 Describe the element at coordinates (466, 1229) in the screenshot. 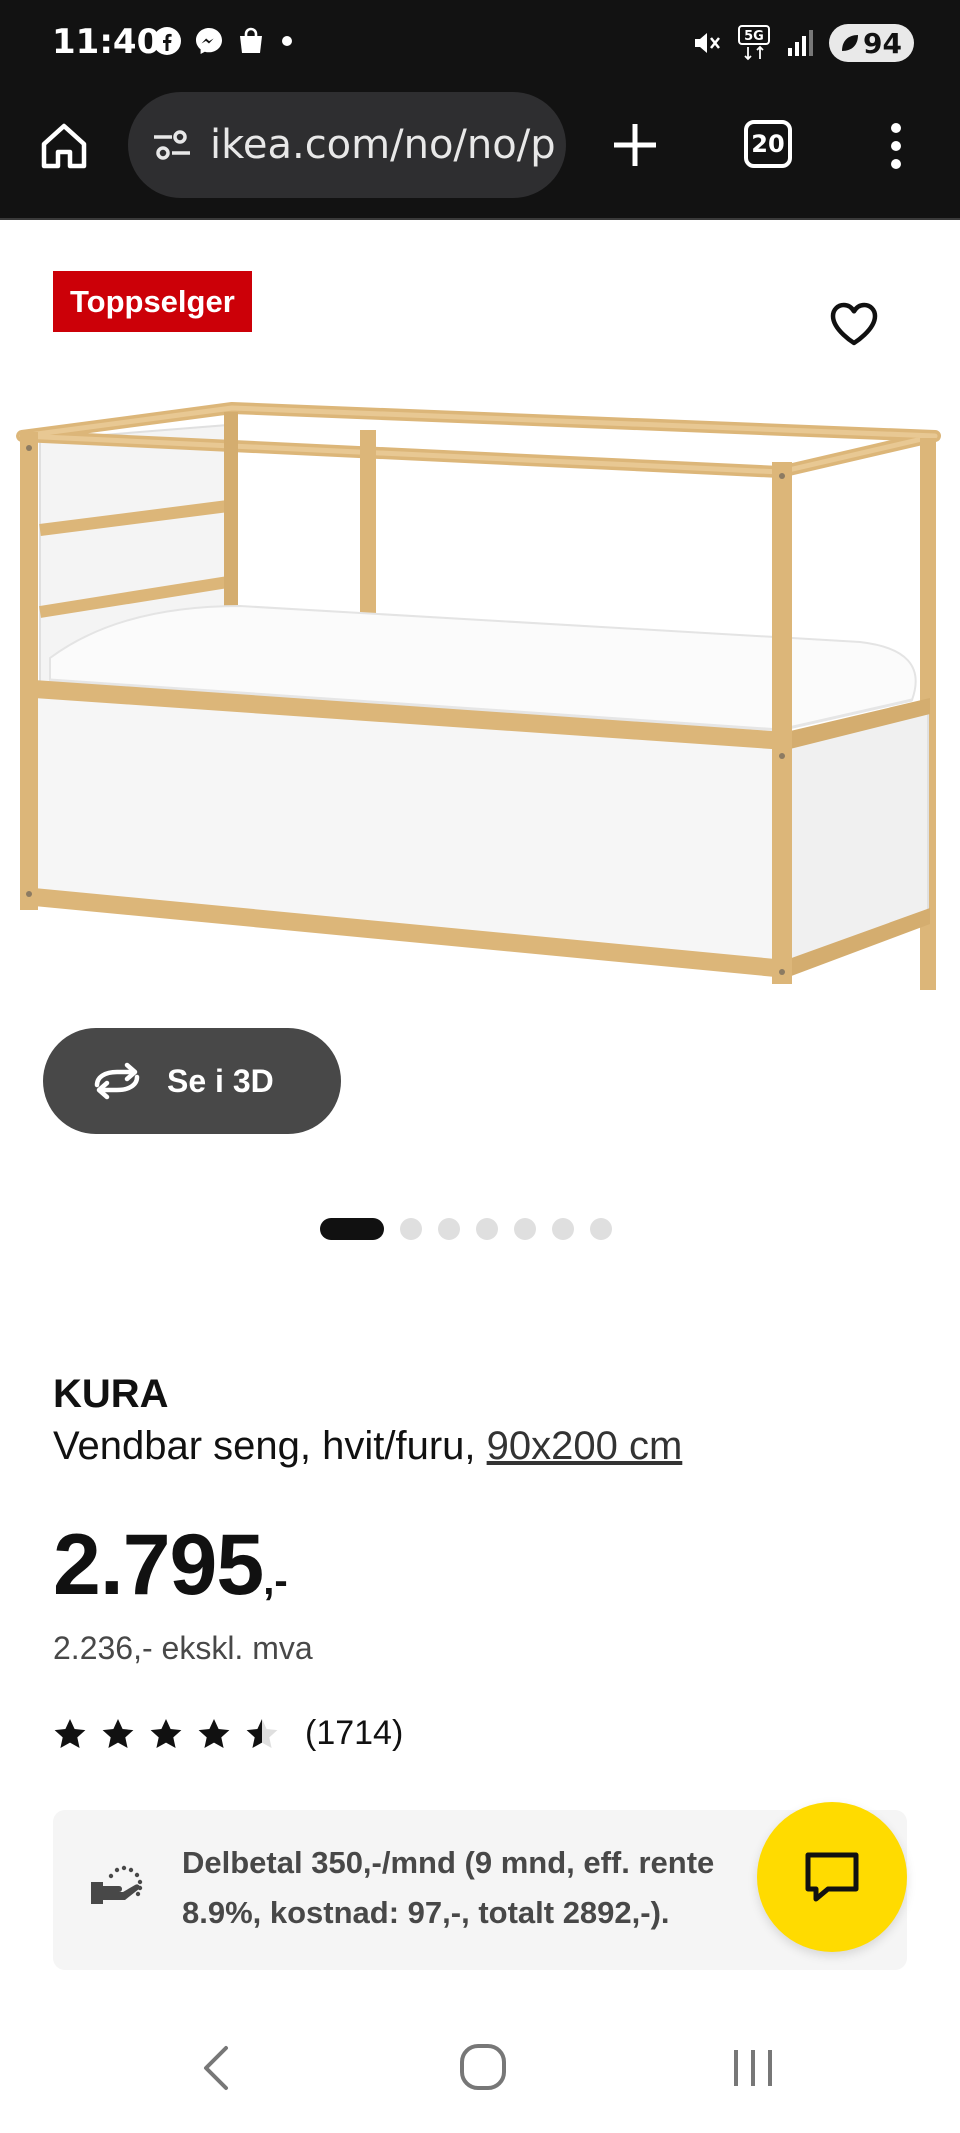

I see `image-carousel-indicator` at that location.